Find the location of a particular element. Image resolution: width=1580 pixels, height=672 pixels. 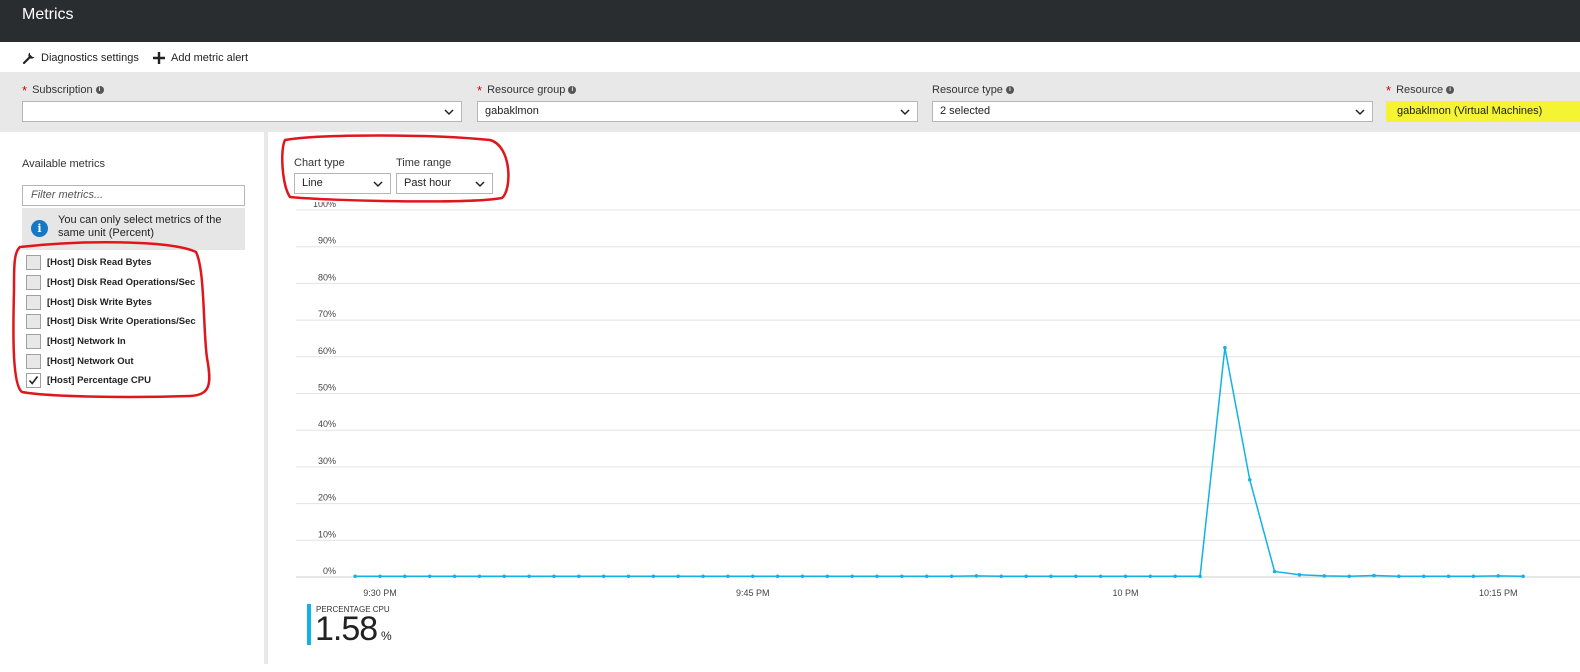

diagnostics-settings-button: Diagnostics settings is located at coordinates (80, 58).